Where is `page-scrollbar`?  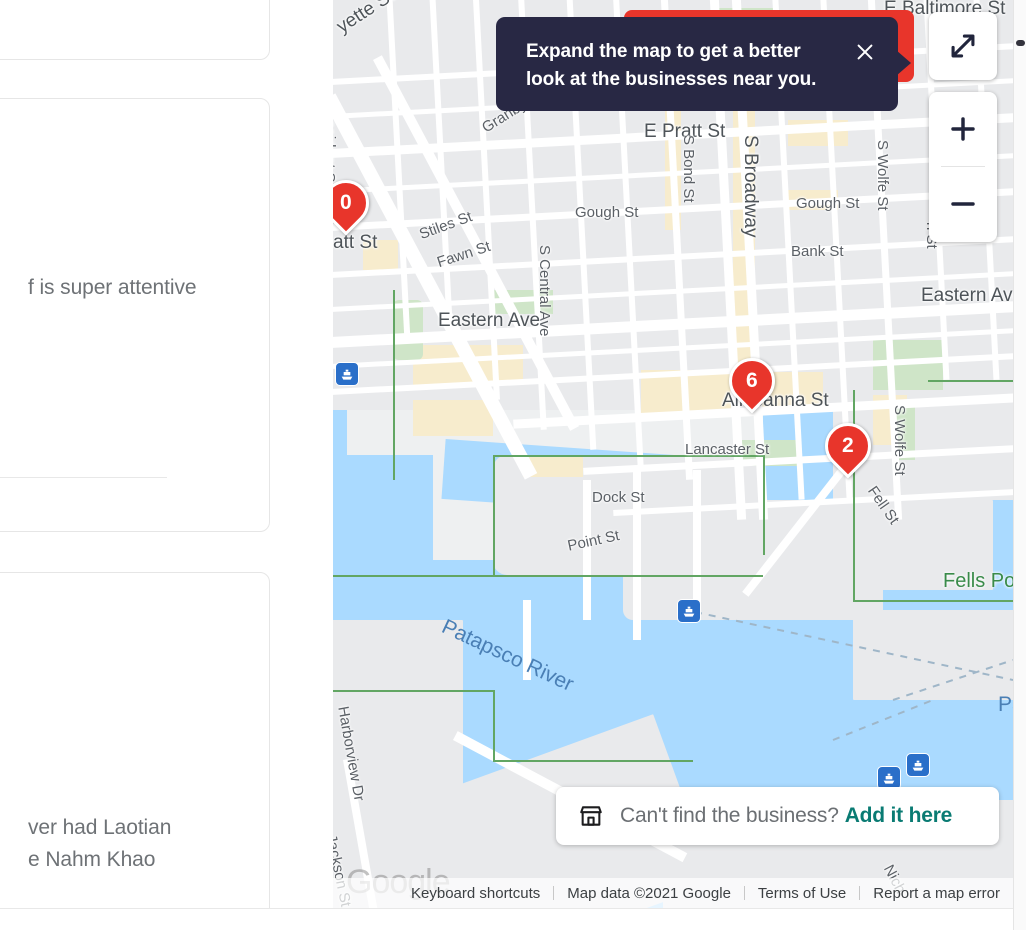
page-scrollbar is located at coordinates (1019, 465).